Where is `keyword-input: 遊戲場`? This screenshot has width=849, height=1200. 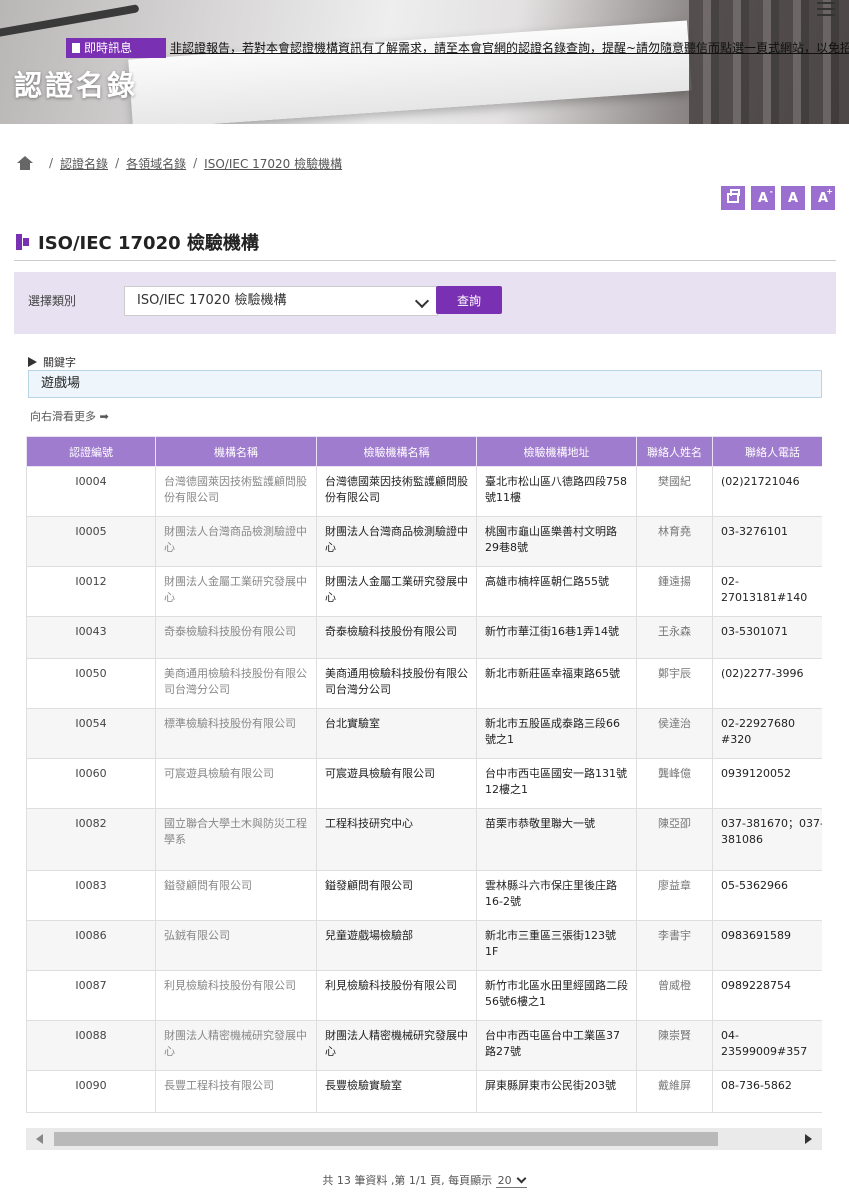 keyword-input: 遊戲場 is located at coordinates (425, 384).